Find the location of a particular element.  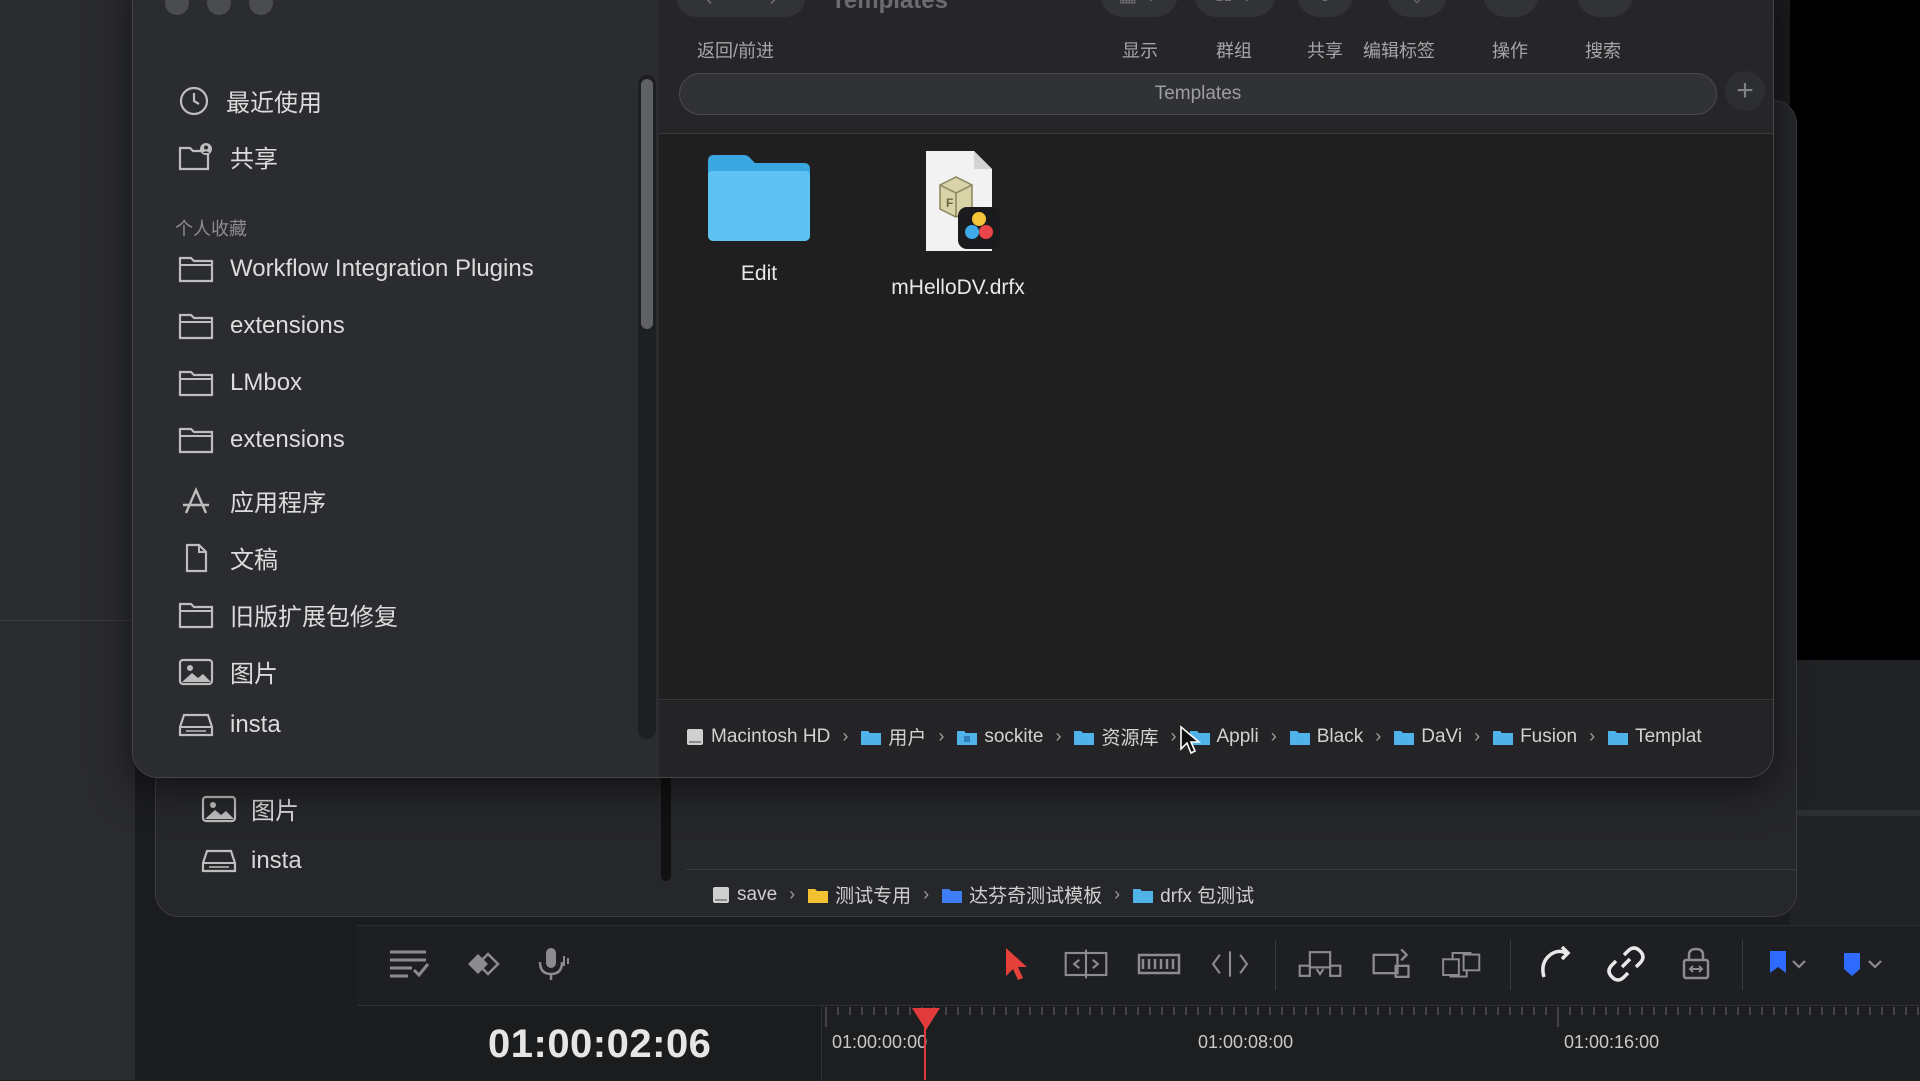

folder-blue-icon is located at coordinates (952, 895).